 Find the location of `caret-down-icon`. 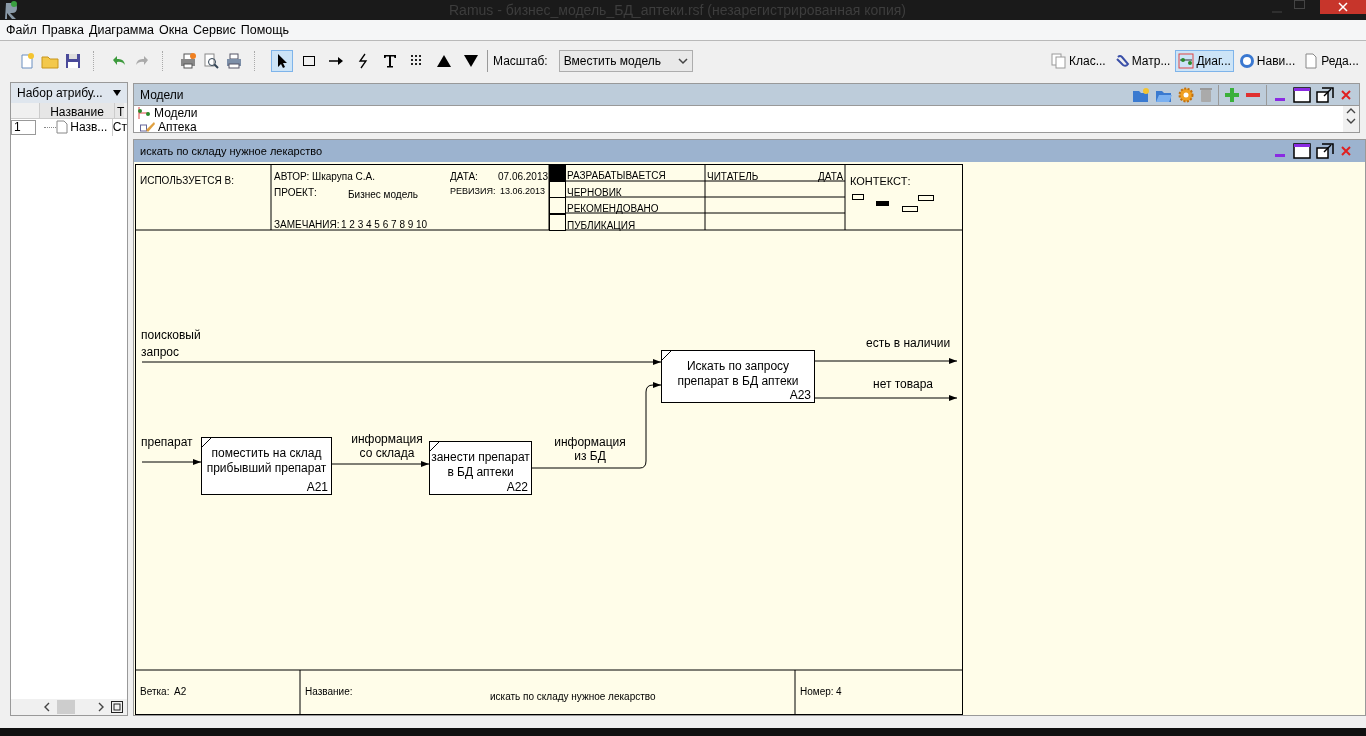

caret-down-icon is located at coordinates (117, 93).